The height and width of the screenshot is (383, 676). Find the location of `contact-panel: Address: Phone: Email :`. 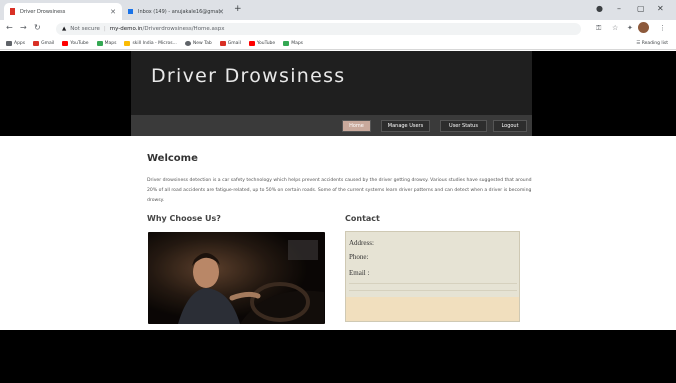

contact-panel: Address: Phone: Email : is located at coordinates (432, 276).